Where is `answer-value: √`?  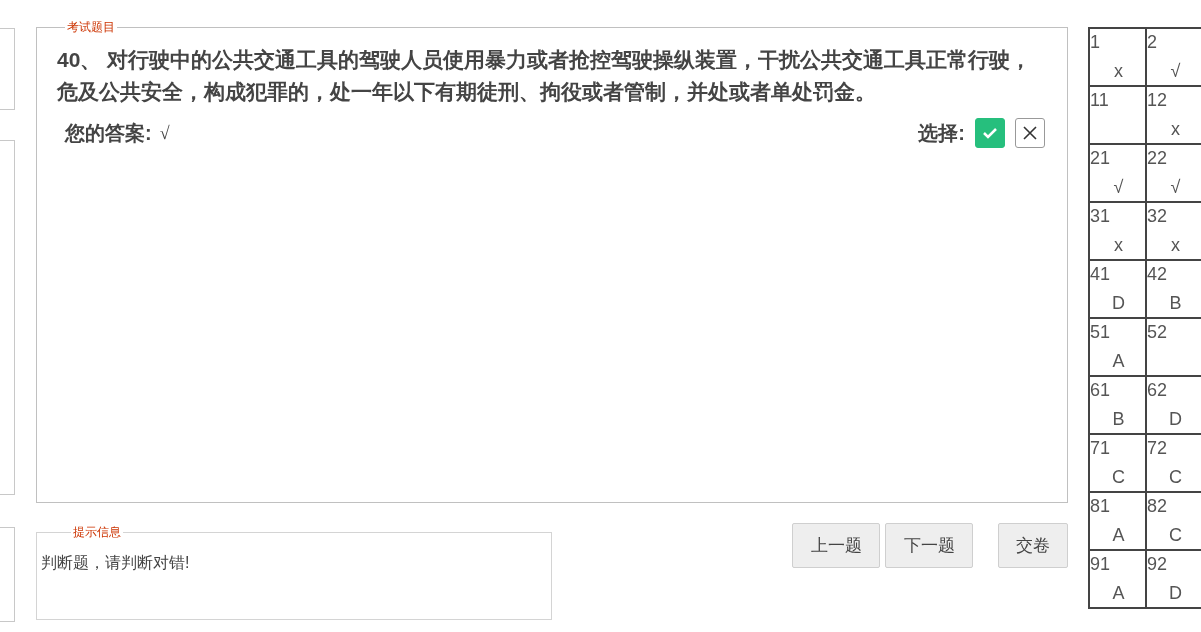
answer-value: √ is located at coordinates (164, 133).